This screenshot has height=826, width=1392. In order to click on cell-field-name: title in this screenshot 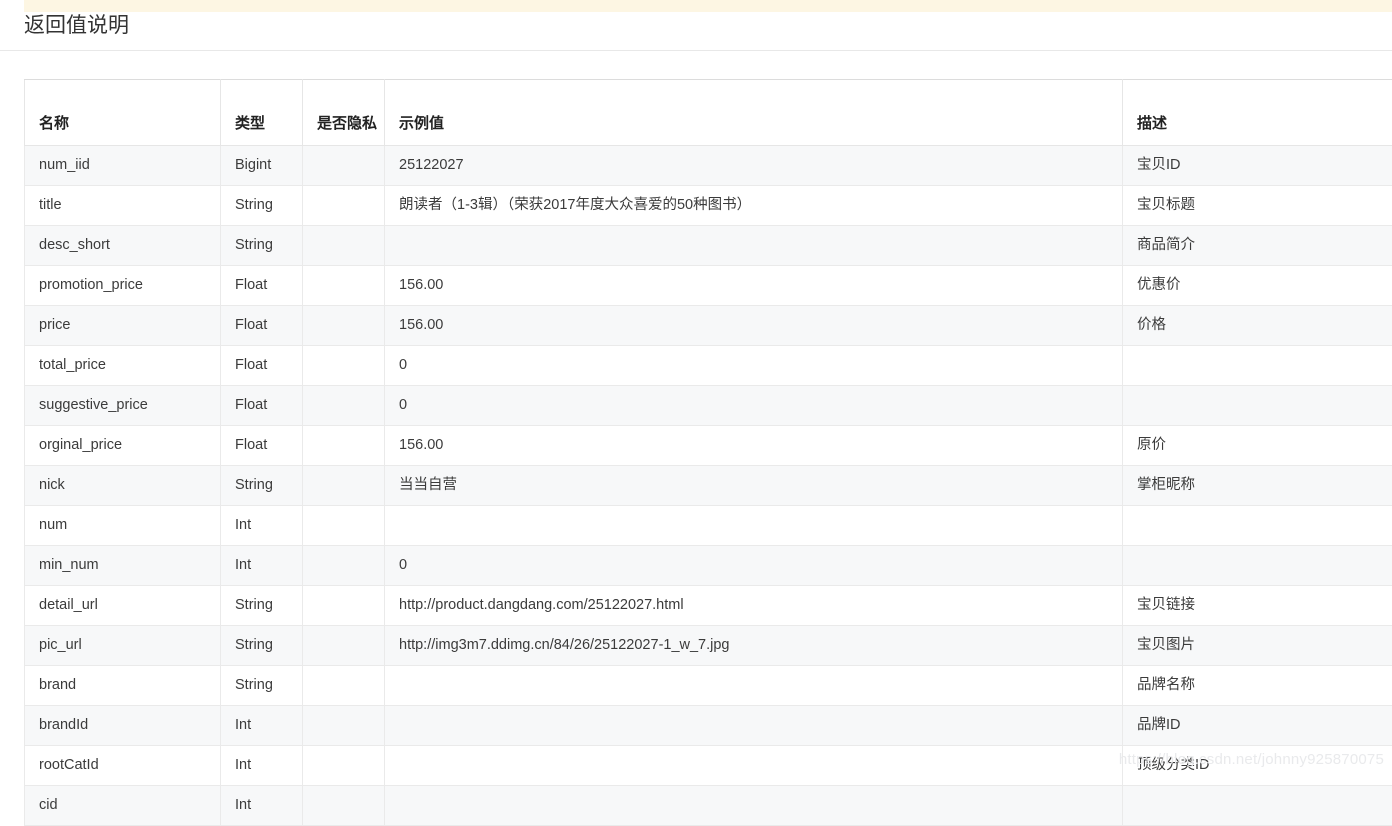, I will do `click(123, 206)`.